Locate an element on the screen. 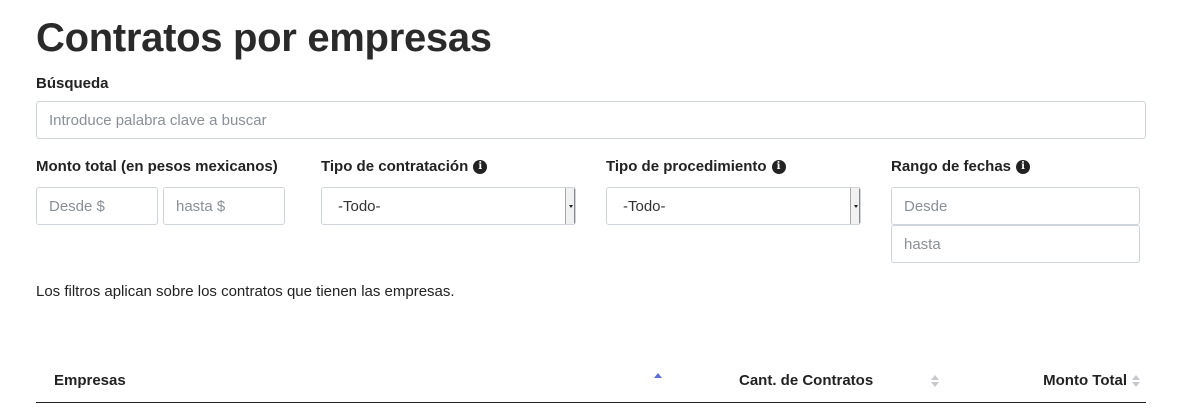 Image resolution: width=1186 pixels, height=413 pixels. contract-type-label: Tipo de contratación i is located at coordinates (404, 167).